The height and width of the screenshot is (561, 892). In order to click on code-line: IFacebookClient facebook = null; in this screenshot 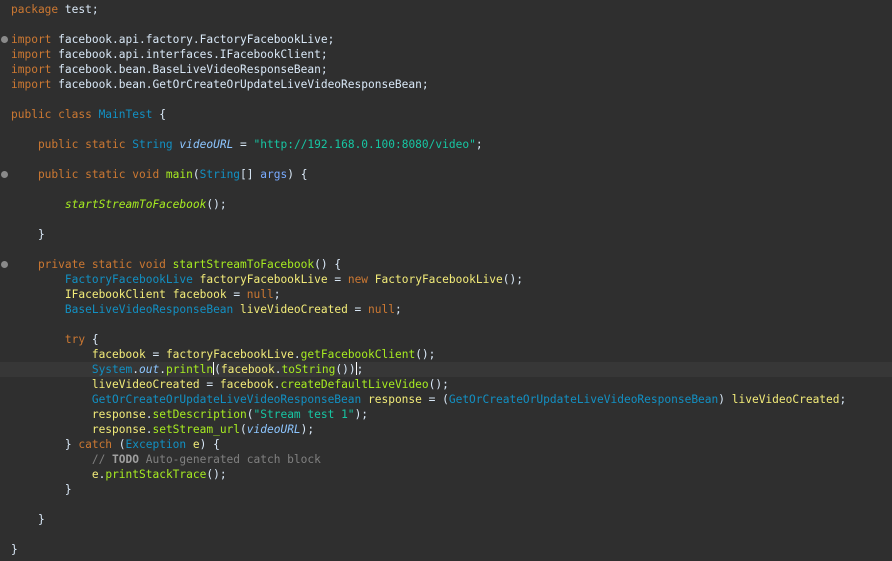, I will do `click(451, 294)`.